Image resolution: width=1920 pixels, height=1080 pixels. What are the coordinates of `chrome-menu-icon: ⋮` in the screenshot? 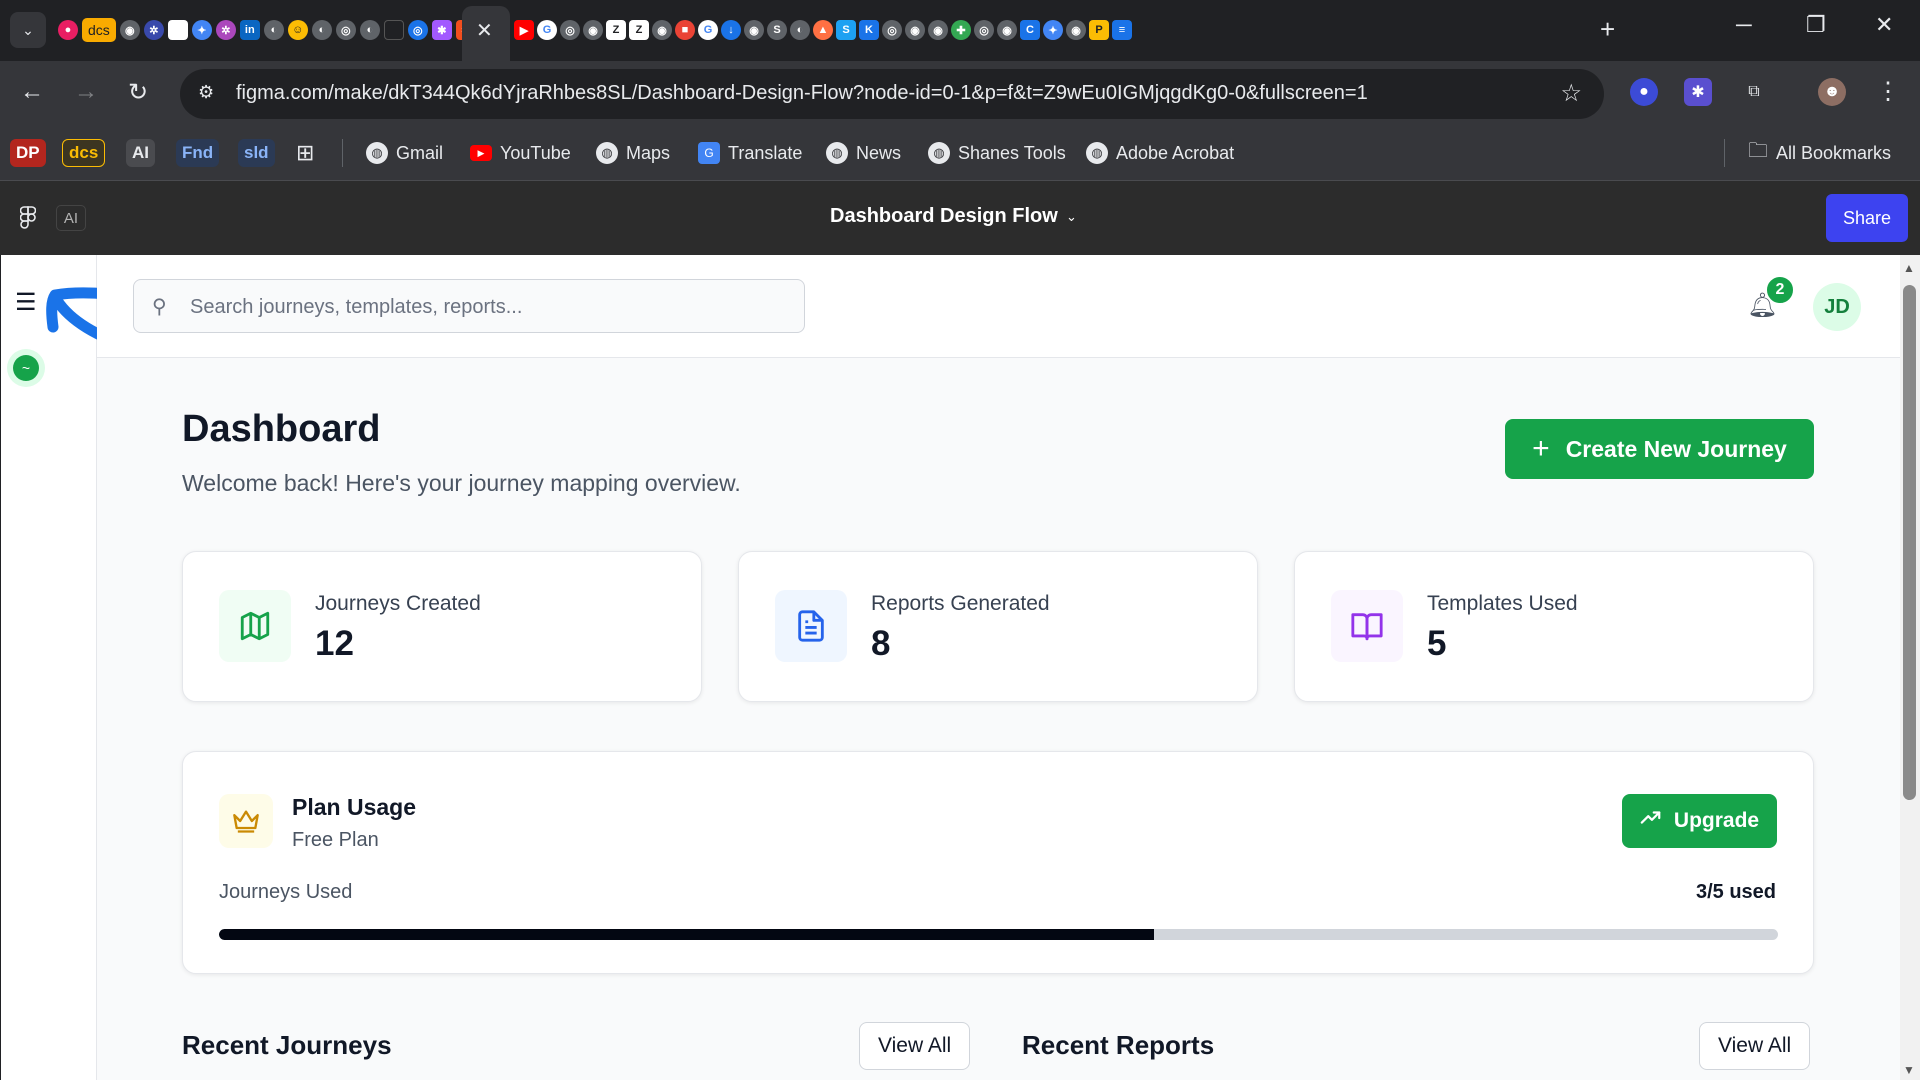 It's located at (1888, 91).